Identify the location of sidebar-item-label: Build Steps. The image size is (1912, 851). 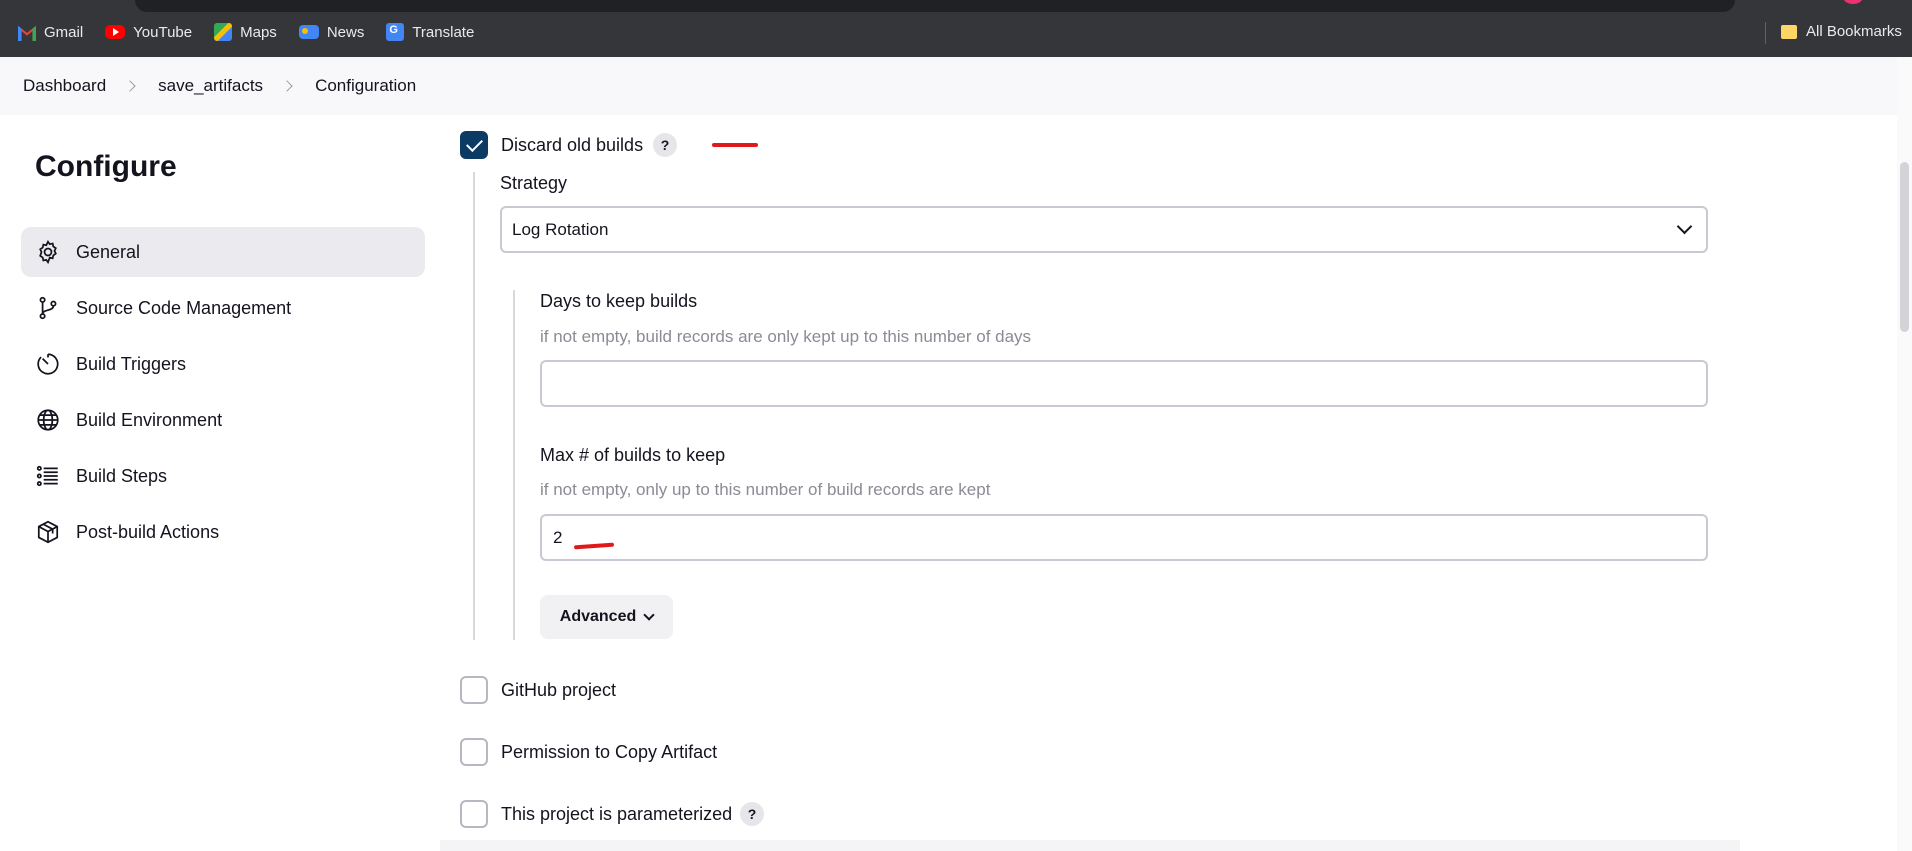
(122, 475).